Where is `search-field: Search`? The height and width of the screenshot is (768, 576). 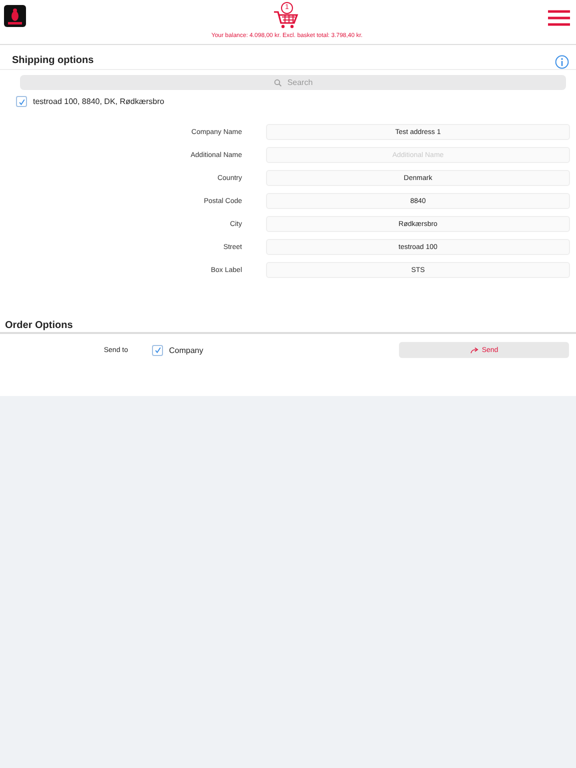
search-field: Search is located at coordinates (293, 82).